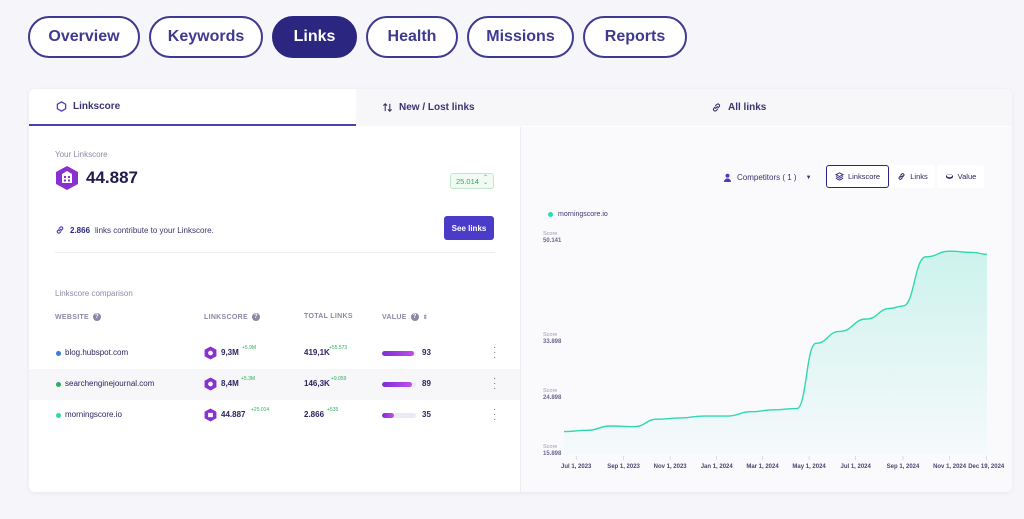 The image size is (1024, 519). I want to click on linkscore-delta: +25.014, so click(260, 410).